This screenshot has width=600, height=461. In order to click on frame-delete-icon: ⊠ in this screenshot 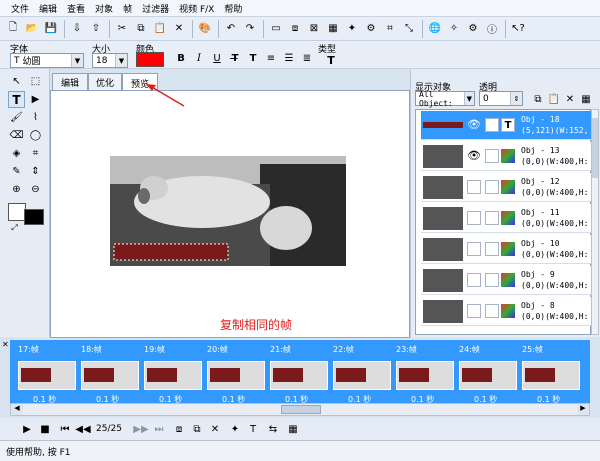, I will do `click(314, 29)`.